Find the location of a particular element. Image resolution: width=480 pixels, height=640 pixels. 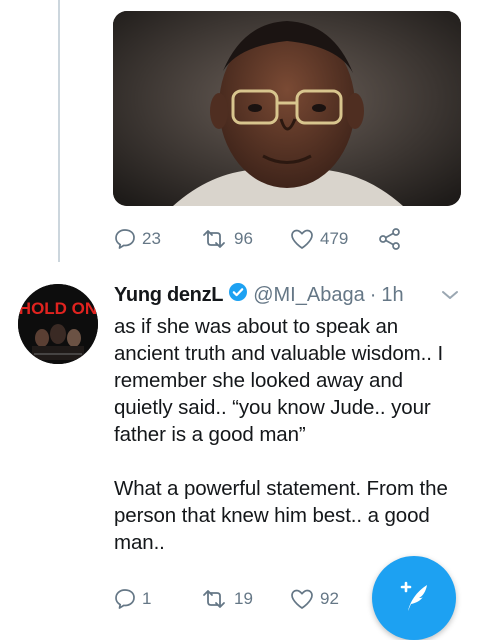

tweet-timestamp: 1h is located at coordinates (392, 295).